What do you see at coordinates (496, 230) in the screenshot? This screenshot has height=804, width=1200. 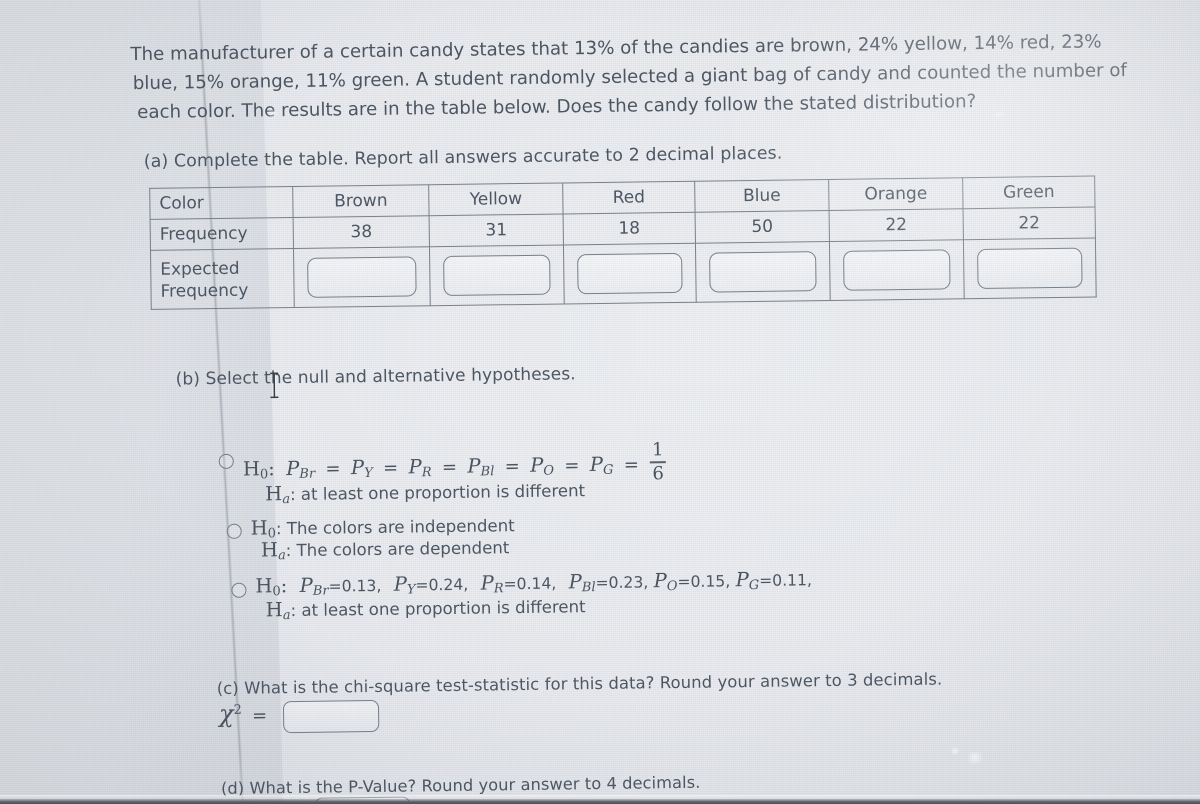 I see `table-cell-frequency-yellow: 31` at bounding box center [496, 230].